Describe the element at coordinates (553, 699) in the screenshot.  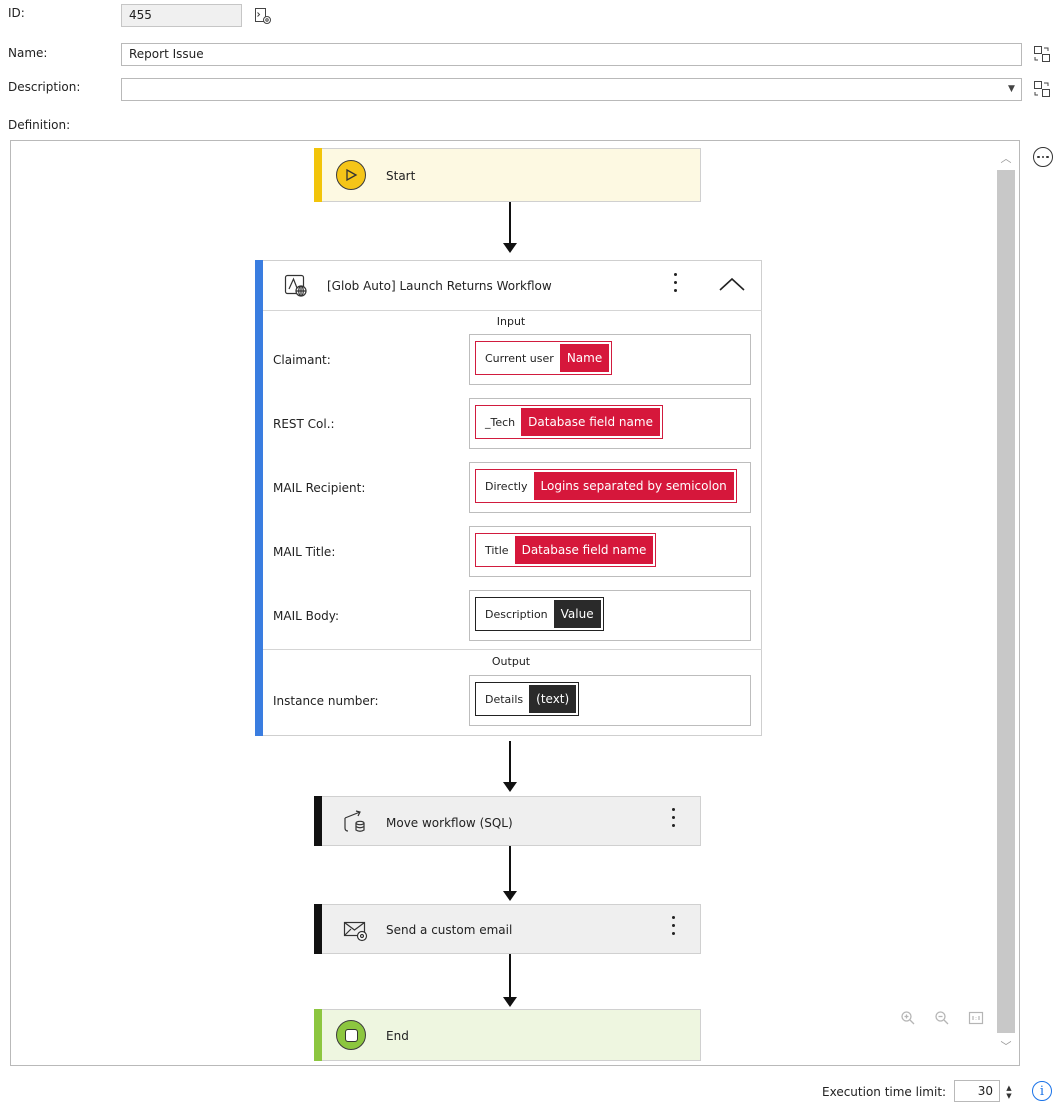
I see `chip-type: (text)` at that location.